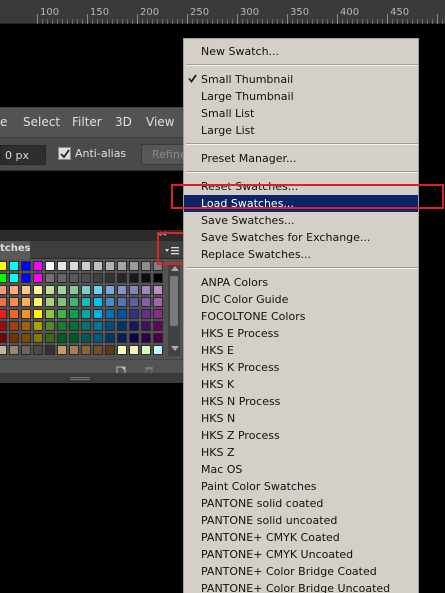 The height and width of the screenshot is (593, 445). What do you see at coordinates (301, 333) in the screenshot?
I see `menu-item-hks-e-process: HKS E Process` at bounding box center [301, 333].